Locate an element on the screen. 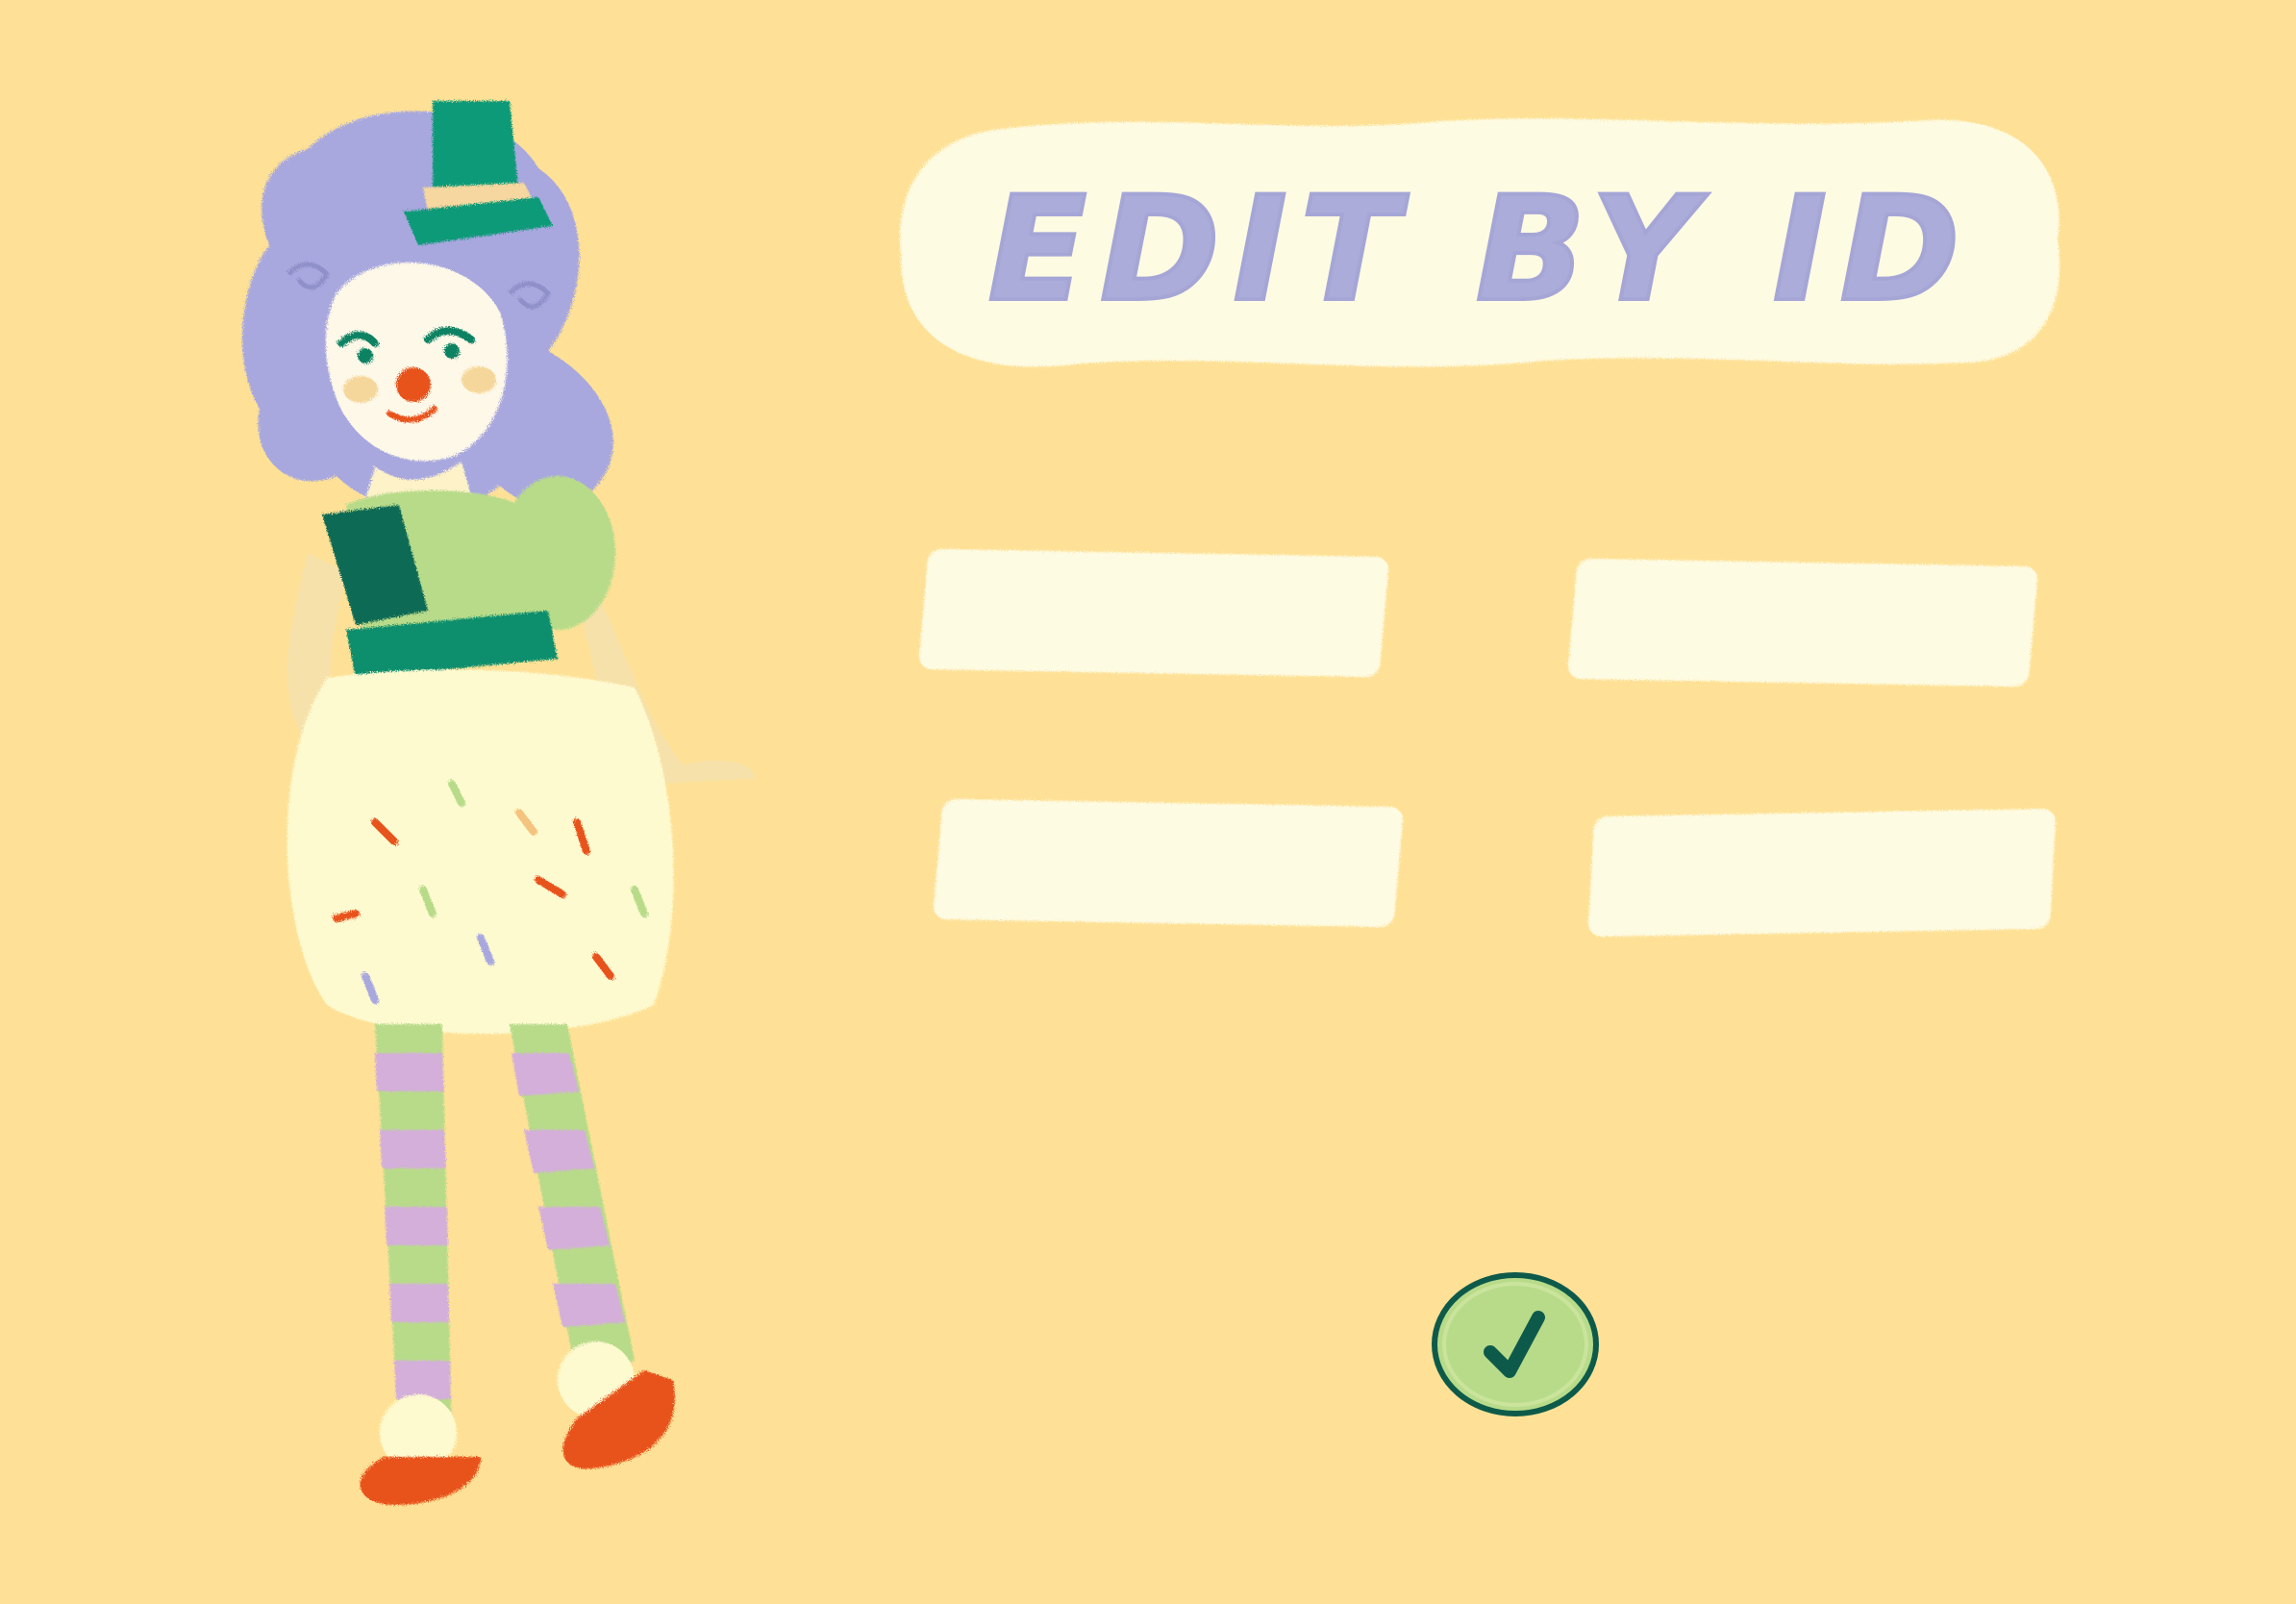 The image size is (2296, 1604). page-title: EDIT BY ID is located at coordinates (1480, 250).